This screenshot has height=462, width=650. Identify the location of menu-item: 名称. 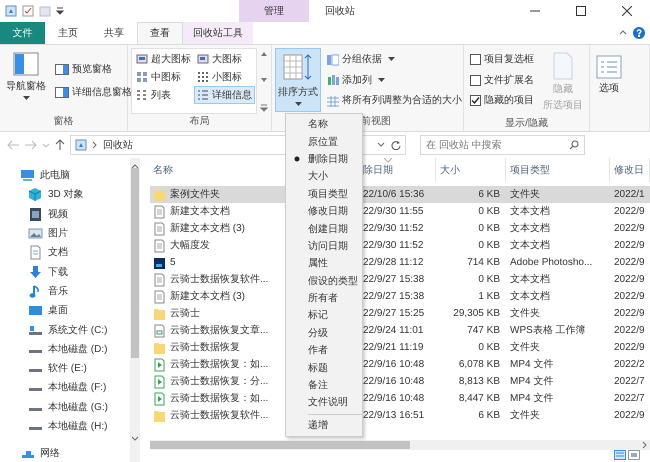
(324, 125).